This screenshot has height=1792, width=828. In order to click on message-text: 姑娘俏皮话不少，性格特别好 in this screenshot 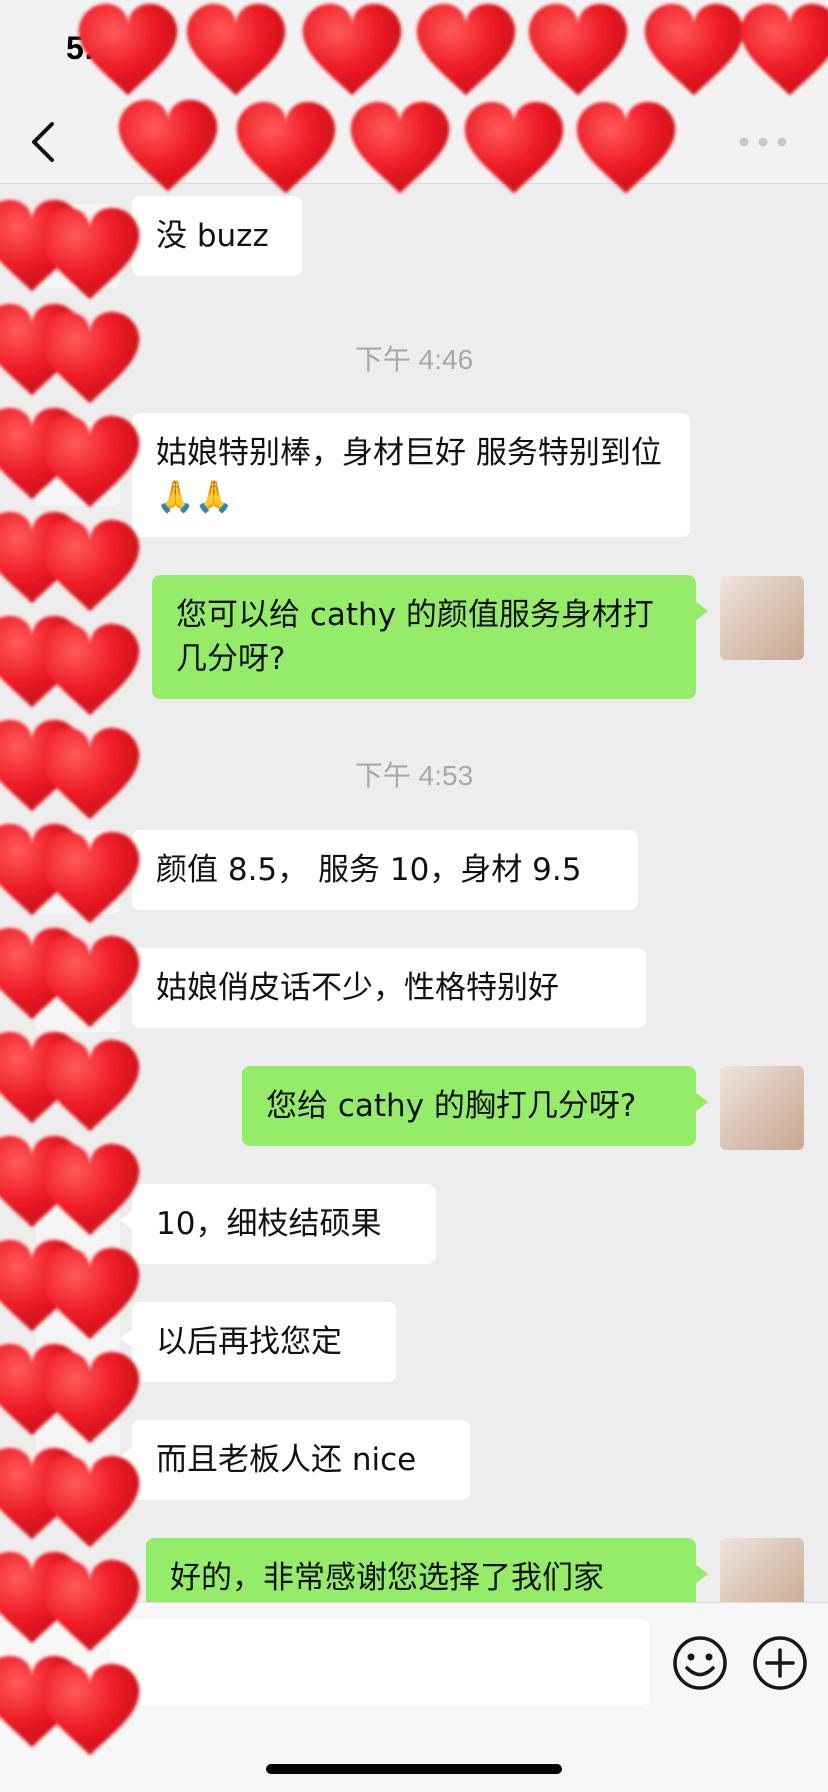, I will do `click(357, 988)`.